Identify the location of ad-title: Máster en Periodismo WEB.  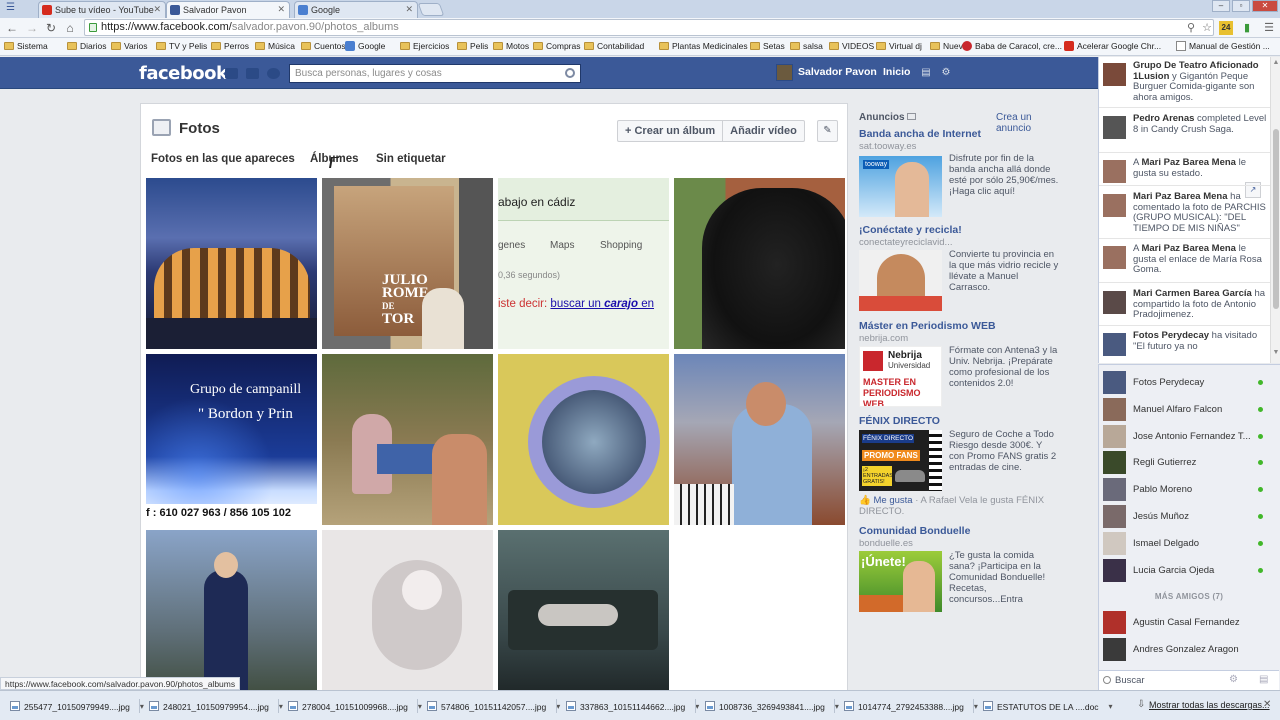
(962, 326).